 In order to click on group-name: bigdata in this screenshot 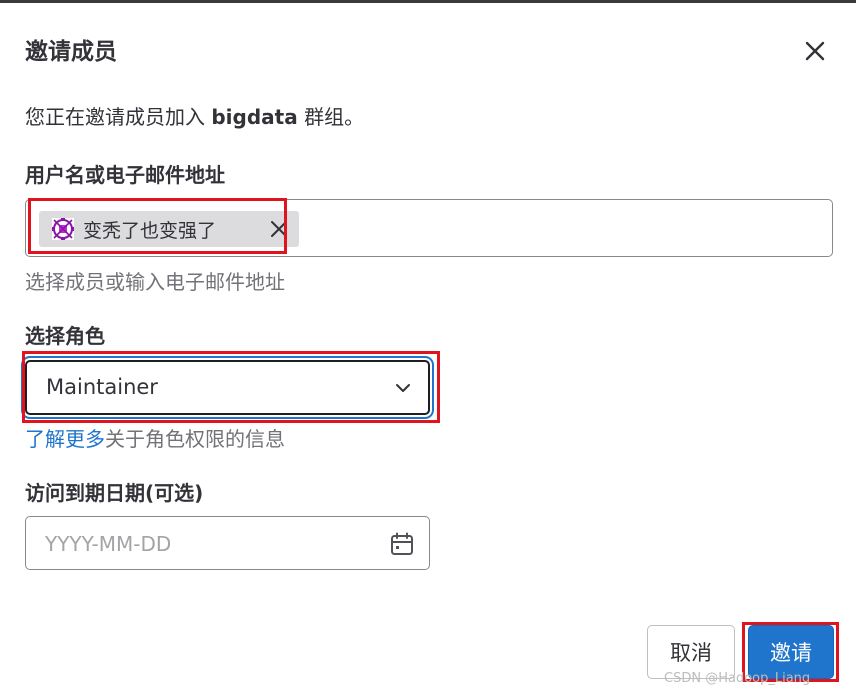, I will do `click(254, 117)`.